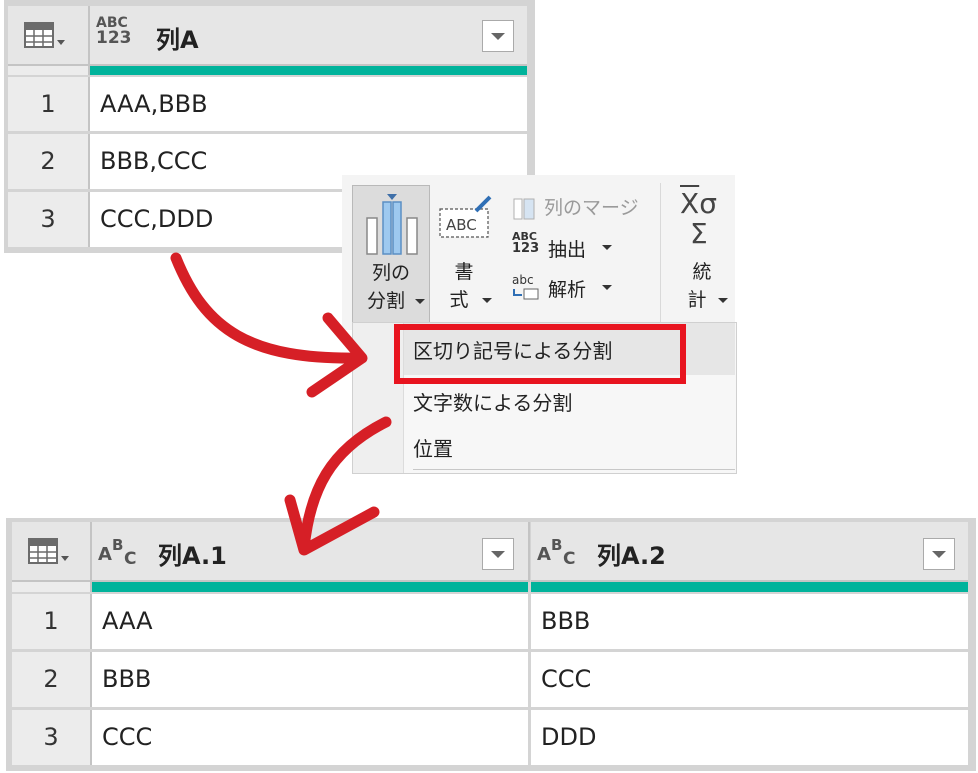  What do you see at coordinates (567, 290) in the screenshot?
I see `parse-label: 解析` at bounding box center [567, 290].